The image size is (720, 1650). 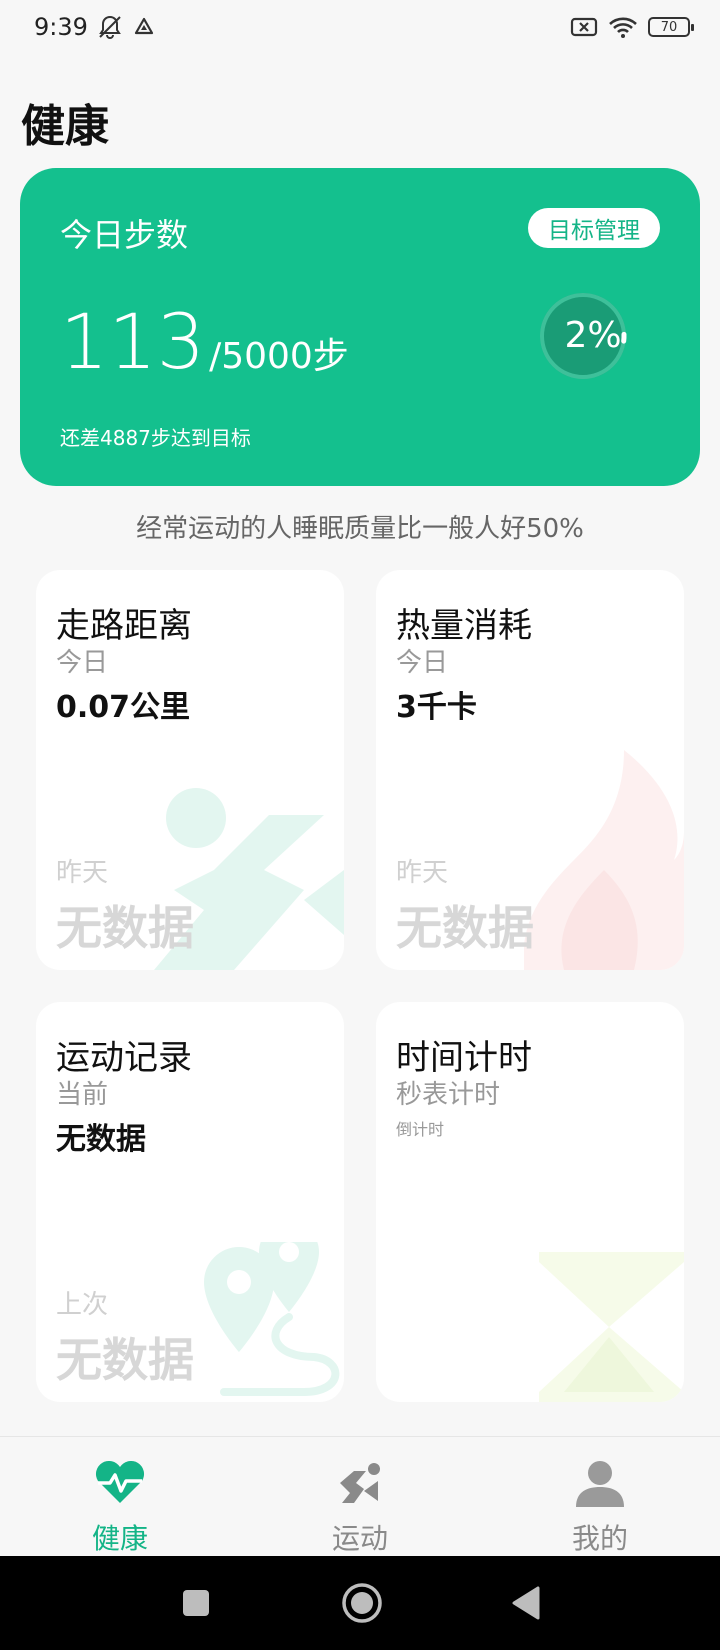 What do you see at coordinates (190, 770) in the screenshot?
I see `walk-distance-card: 走路距离 今日 0.07公里 昨天 无数据` at bounding box center [190, 770].